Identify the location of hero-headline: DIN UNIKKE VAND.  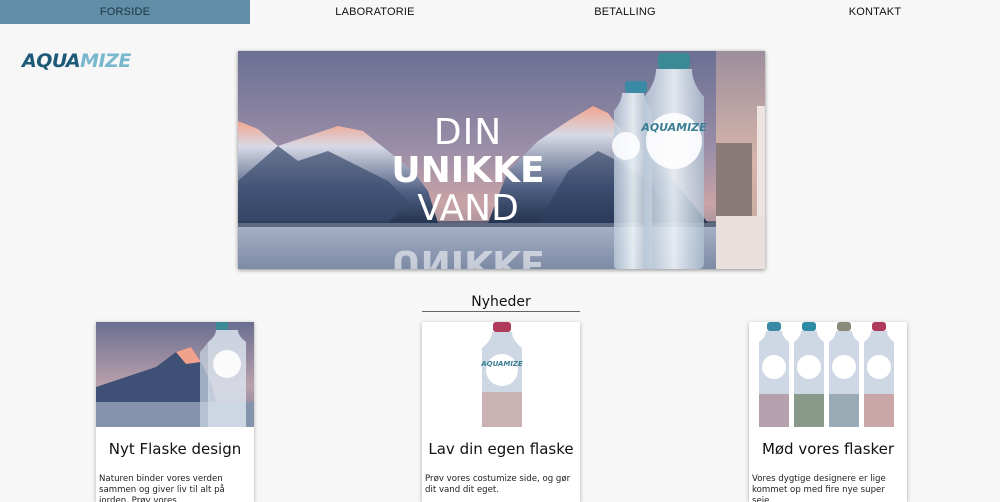
(468, 171).